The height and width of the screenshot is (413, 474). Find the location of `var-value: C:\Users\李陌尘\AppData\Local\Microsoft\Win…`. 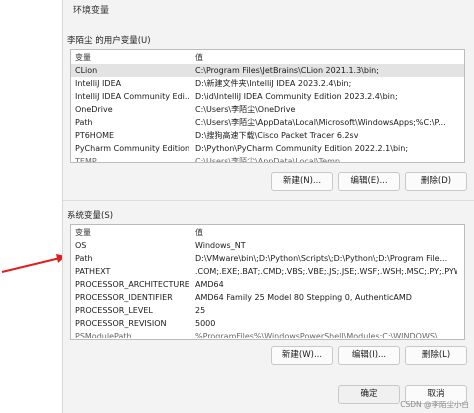

var-value: C:\Users\李陌尘\AppData\Local\Microsoft\Win… is located at coordinates (320, 122).